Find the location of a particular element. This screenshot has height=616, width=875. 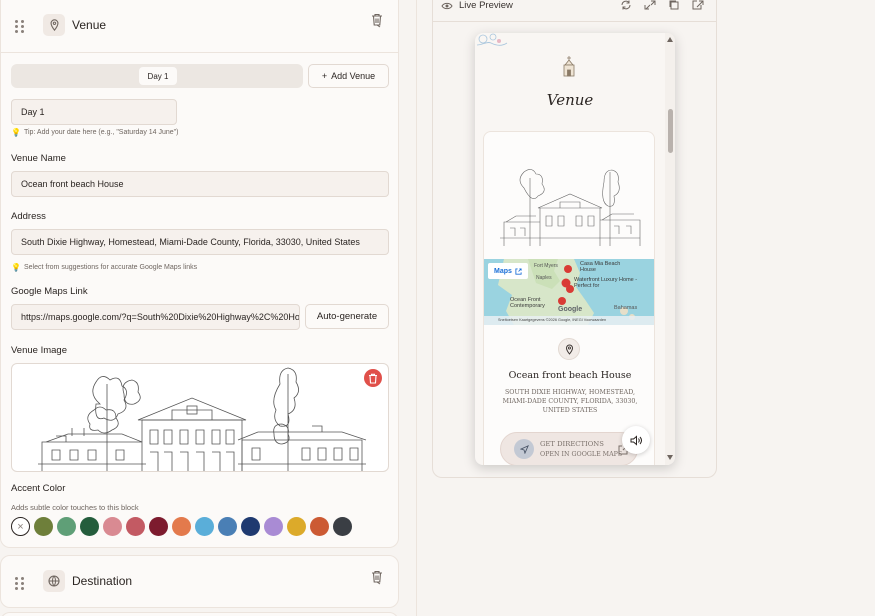

header-divider is located at coordinates (199, 52).